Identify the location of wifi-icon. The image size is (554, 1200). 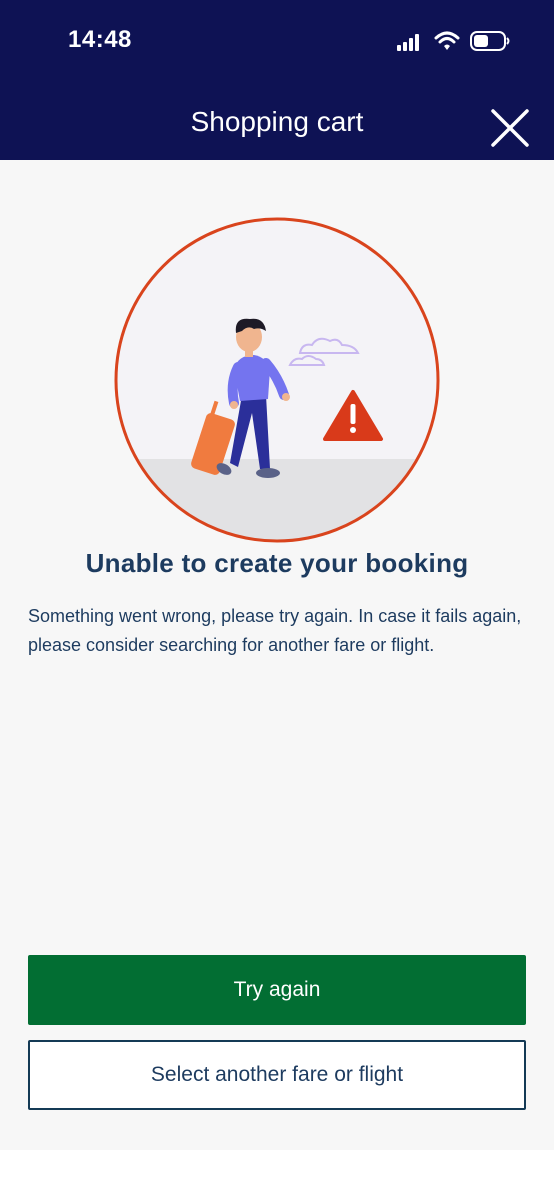
(447, 40).